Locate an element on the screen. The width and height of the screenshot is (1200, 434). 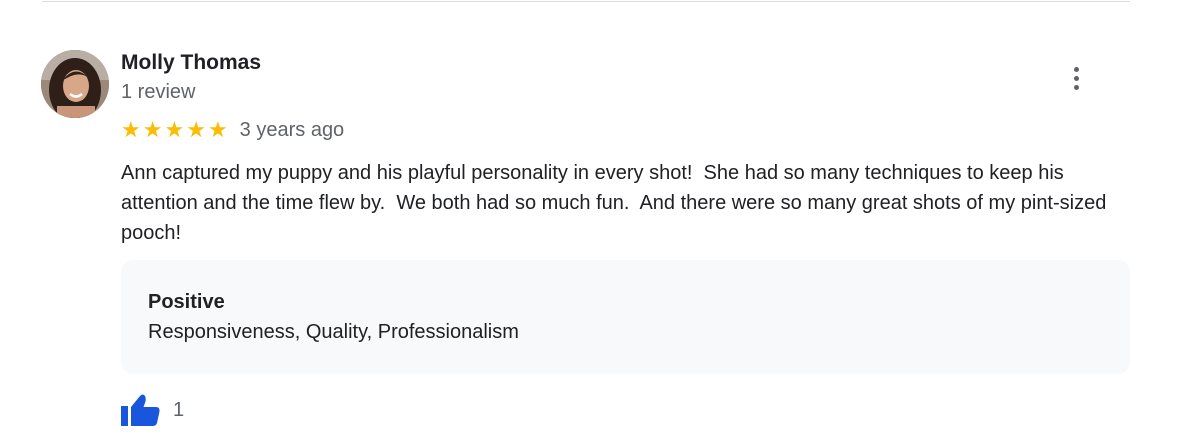
avatar-photo is located at coordinates (75, 84).